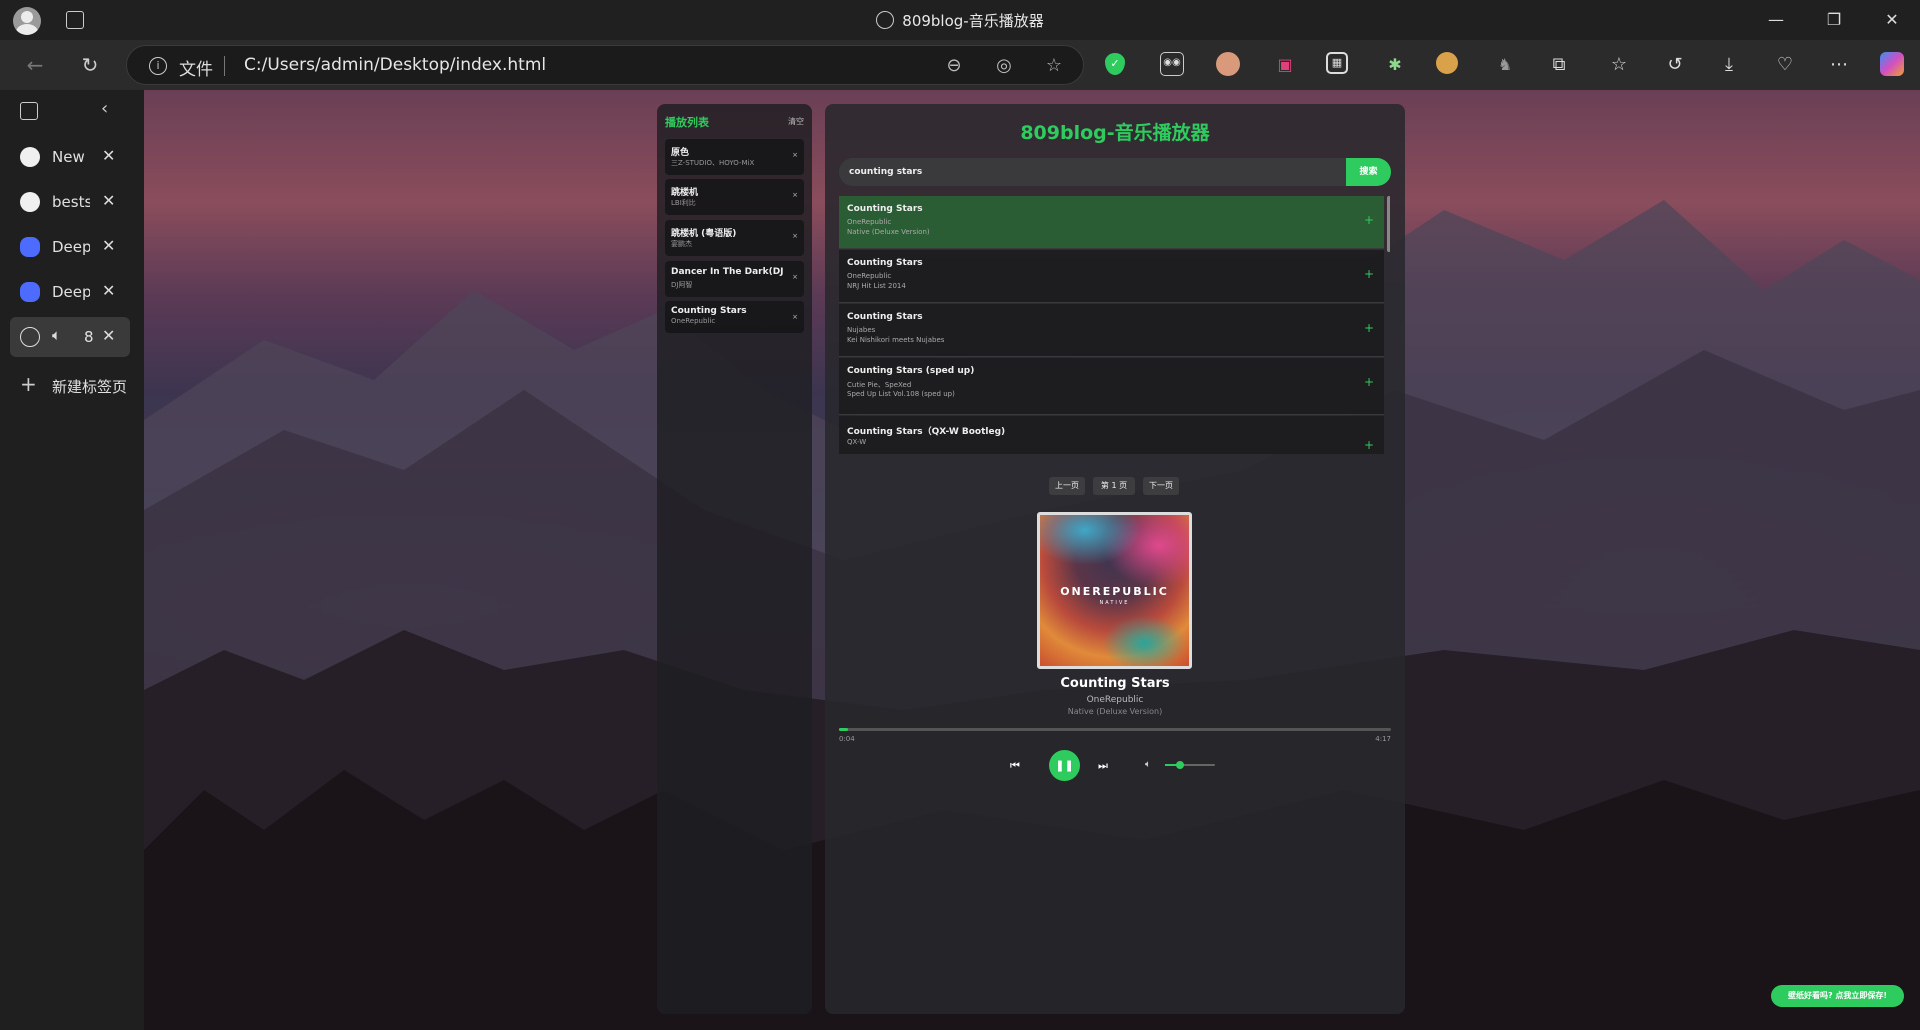 The width and height of the screenshot is (1920, 1030). I want to click on cookie-extension-icon, so click(1447, 63).